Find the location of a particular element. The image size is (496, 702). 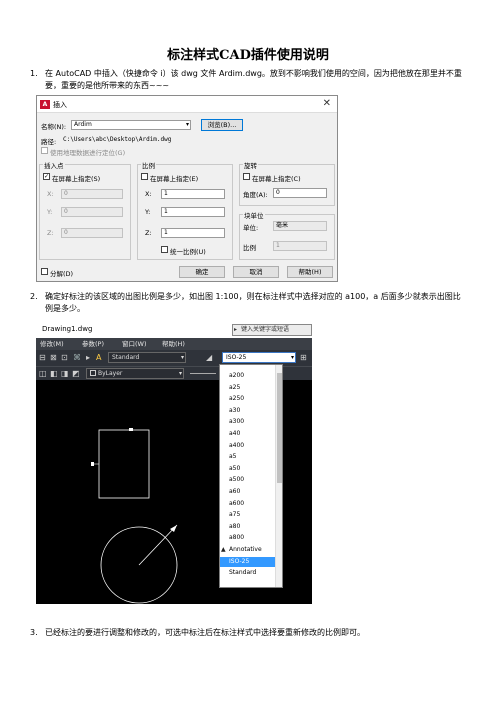

block-unit-label: 块单位 is located at coordinates (254, 215).